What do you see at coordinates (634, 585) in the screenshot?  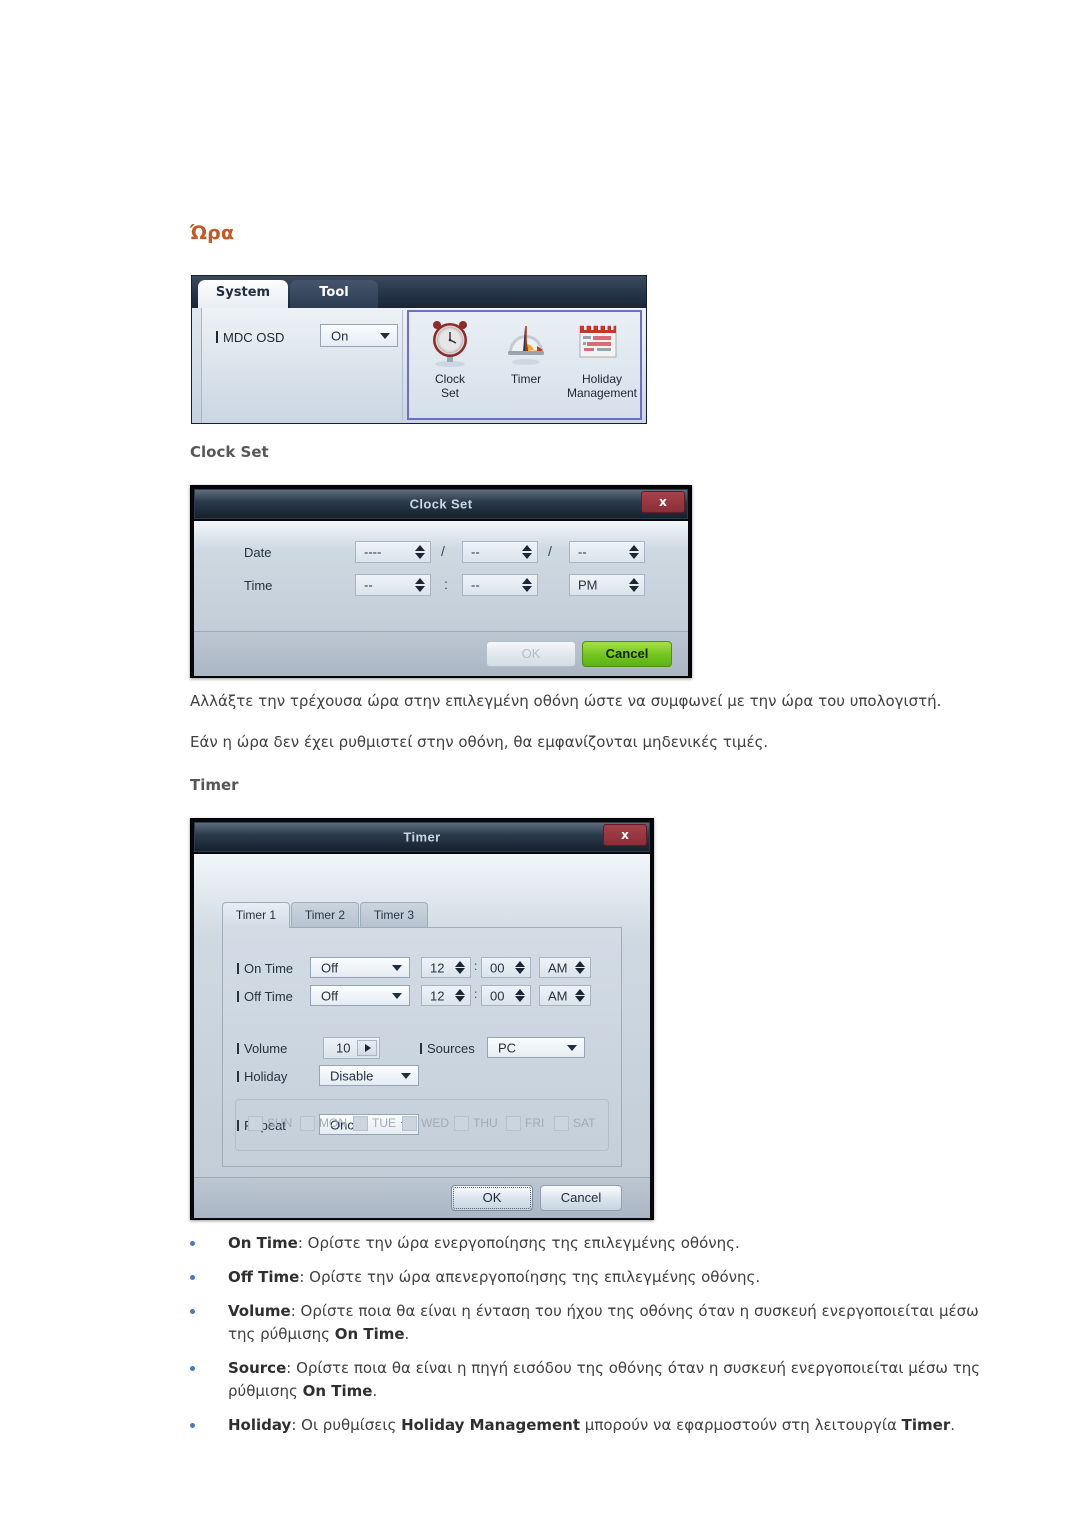 I see `meridiem-stepper` at bounding box center [634, 585].